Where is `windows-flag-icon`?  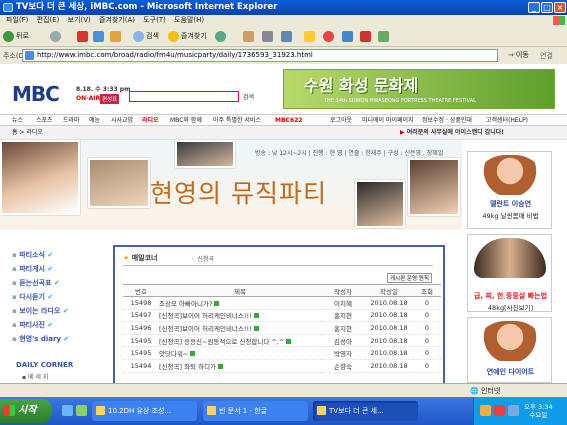 windows-flag-icon is located at coordinates (559, 20).